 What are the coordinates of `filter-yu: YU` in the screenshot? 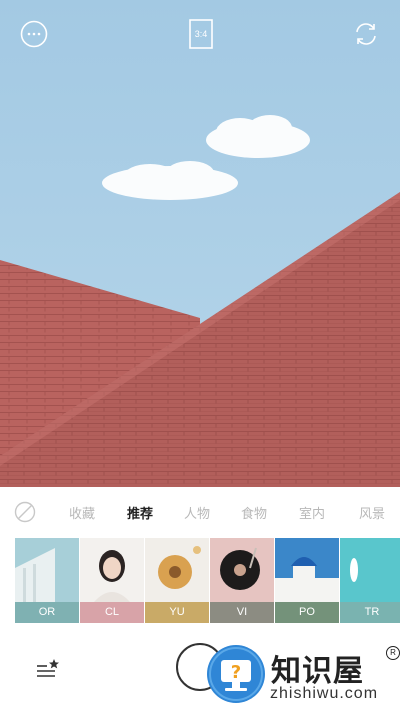 It's located at (177, 580).